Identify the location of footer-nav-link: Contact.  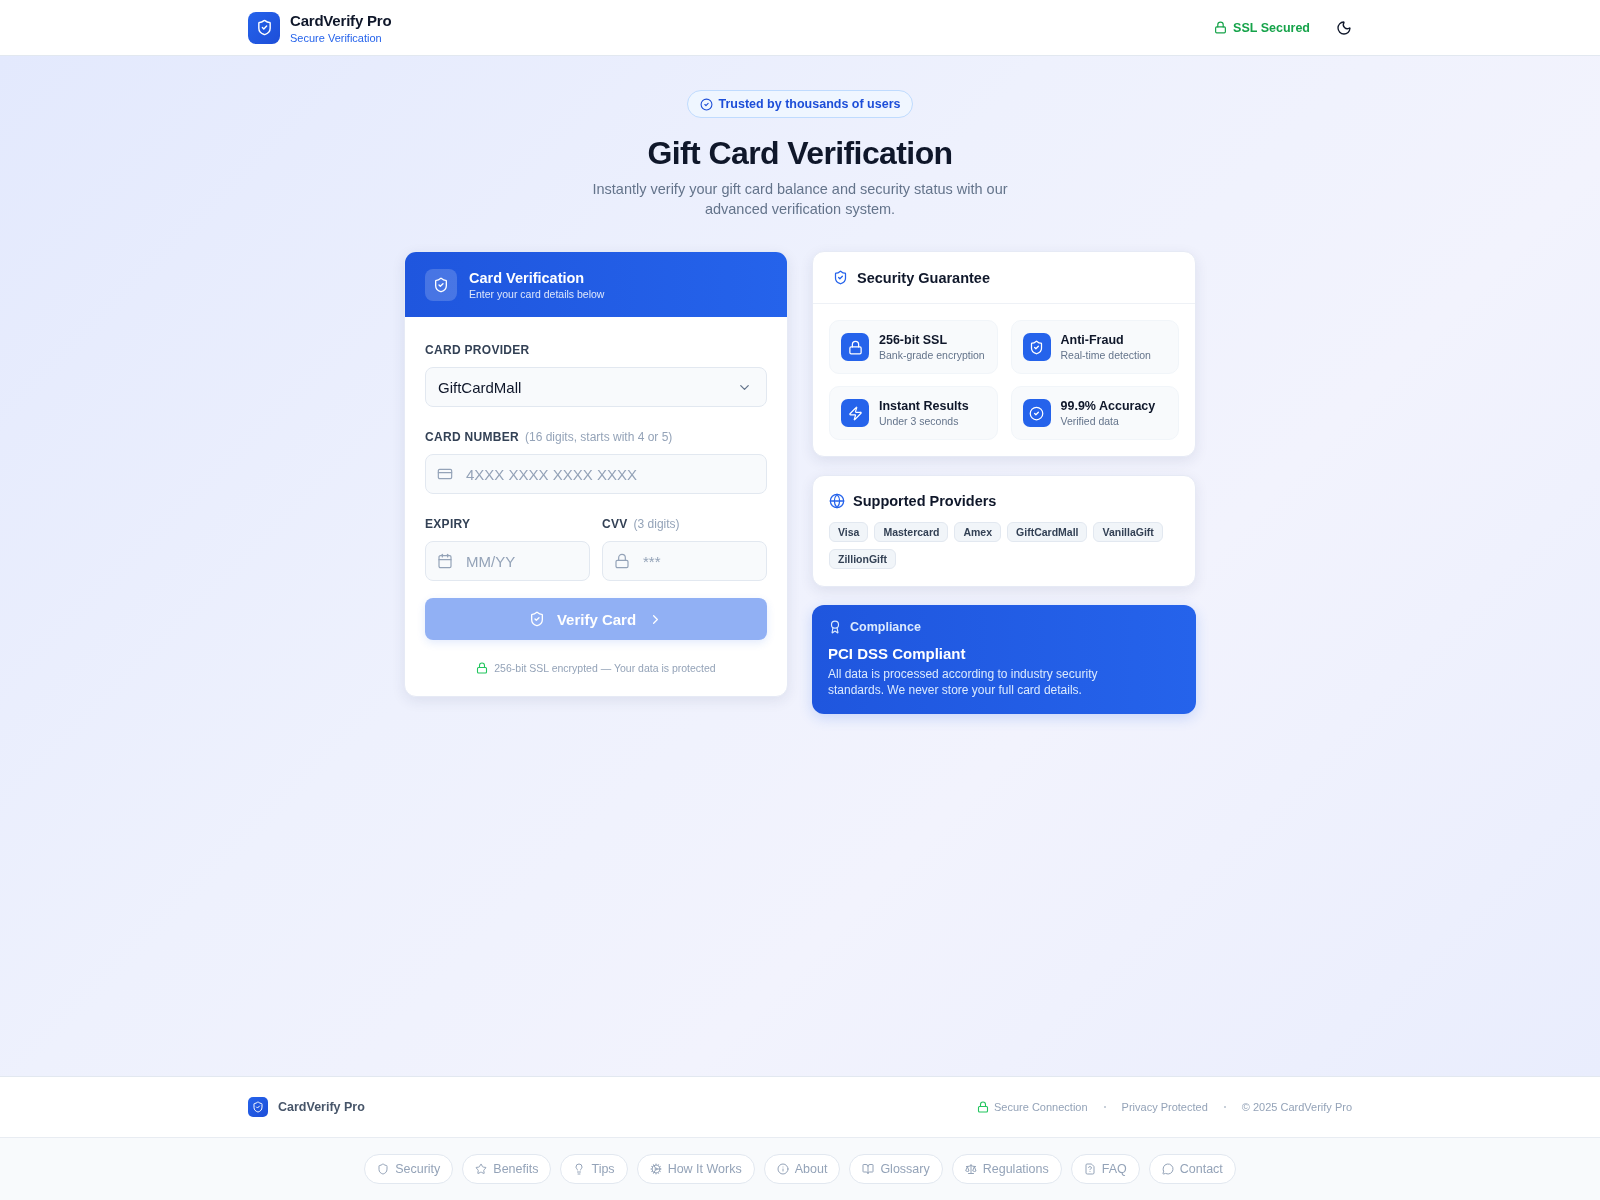
(1192, 1169).